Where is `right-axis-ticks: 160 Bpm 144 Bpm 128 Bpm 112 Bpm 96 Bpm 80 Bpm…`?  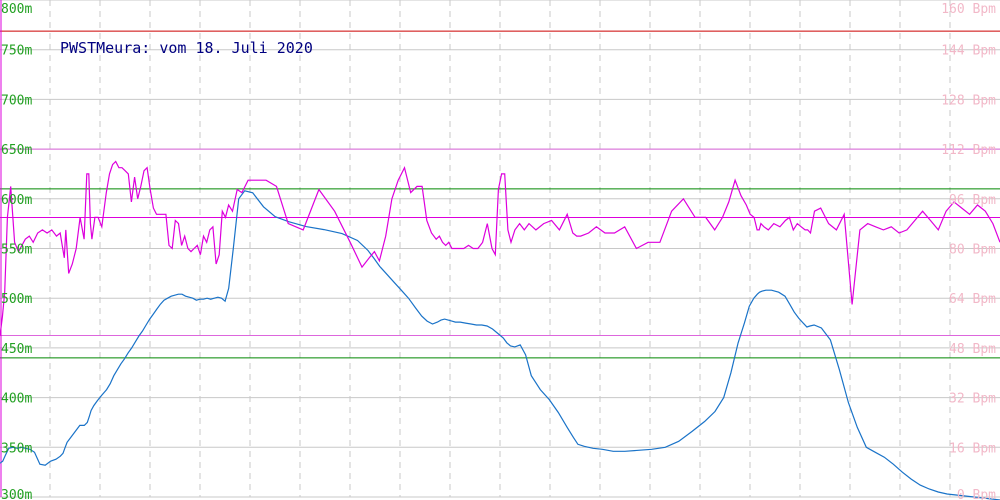 right-axis-ticks: 160 Bpm 144 Bpm 128 Bpm 112 Bpm 96 Bpm 80 Bpm… is located at coordinates (968, 251).